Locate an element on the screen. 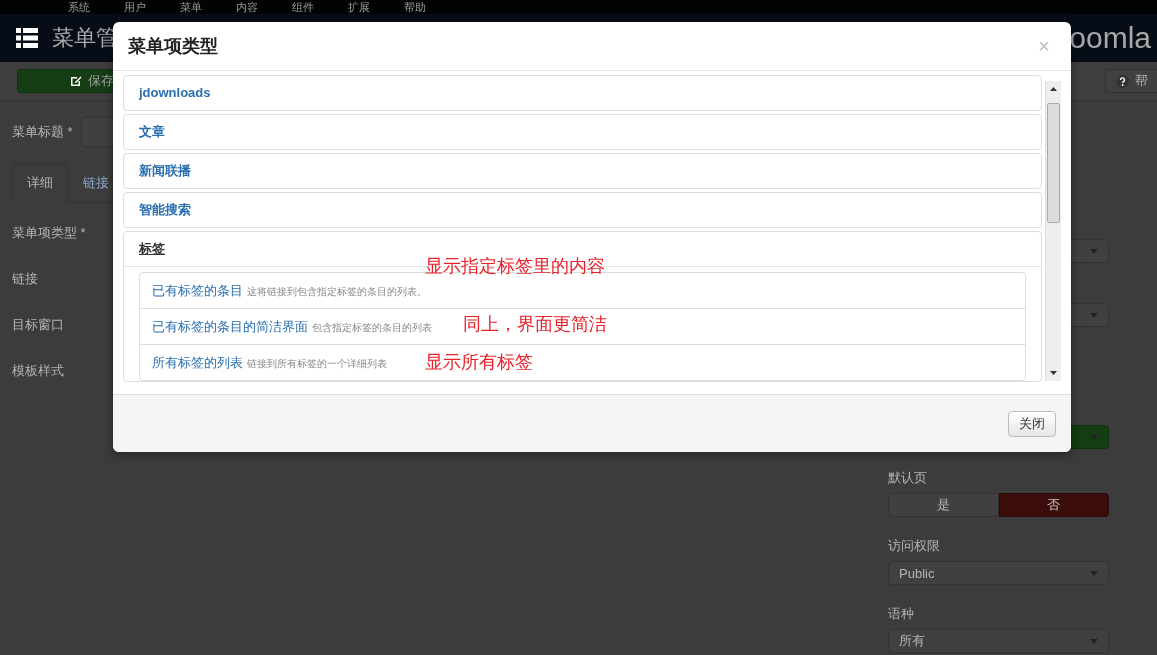 This screenshot has width=1157, height=655. question-icon is located at coordinates (1122, 81).